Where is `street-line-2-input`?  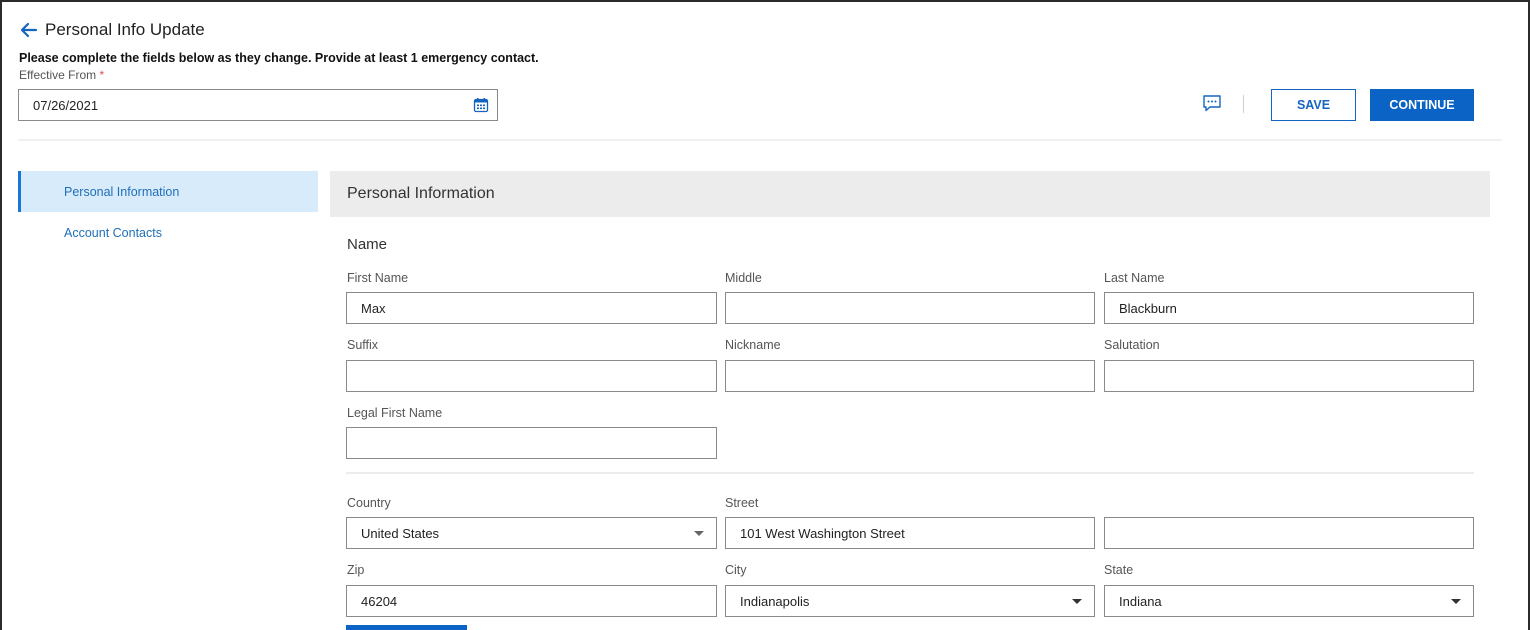 street-line-2-input is located at coordinates (1289, 533).